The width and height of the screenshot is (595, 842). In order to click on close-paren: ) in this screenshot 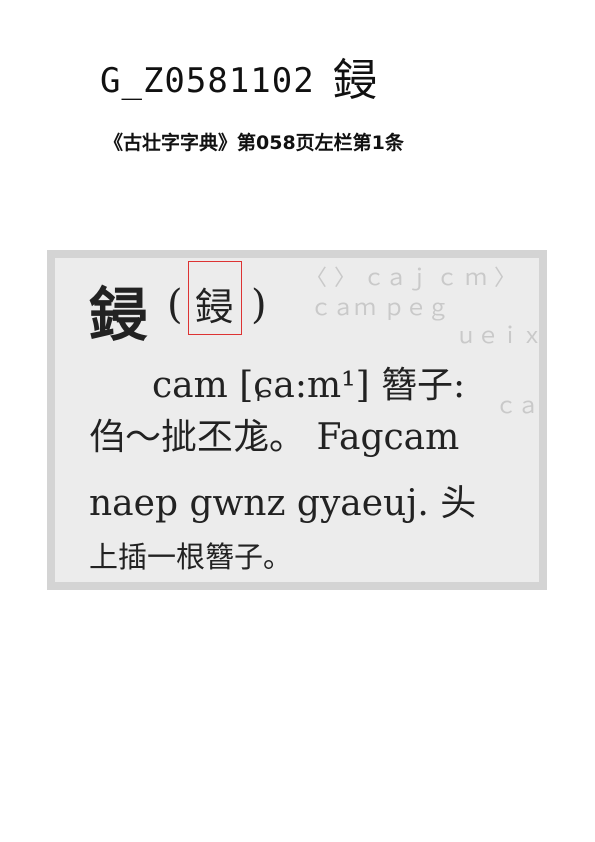, I will do `click(259, 305)`.